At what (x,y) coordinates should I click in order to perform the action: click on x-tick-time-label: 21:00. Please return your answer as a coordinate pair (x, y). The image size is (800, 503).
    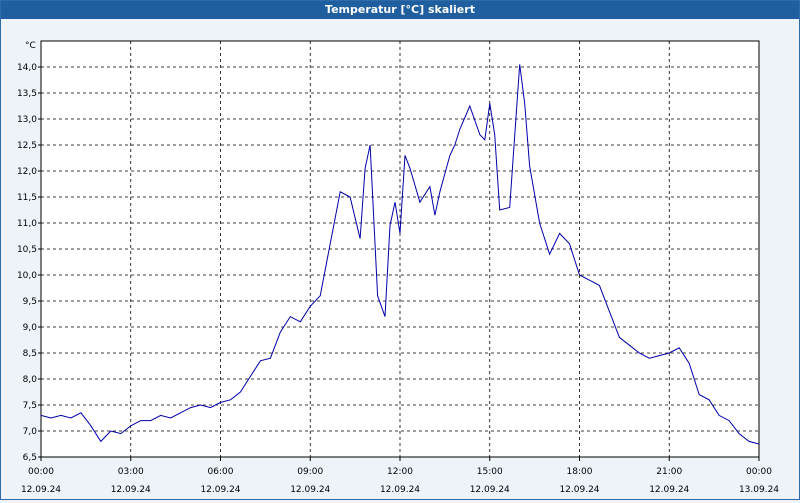
    Looking at the image, I should click on (669, 472).